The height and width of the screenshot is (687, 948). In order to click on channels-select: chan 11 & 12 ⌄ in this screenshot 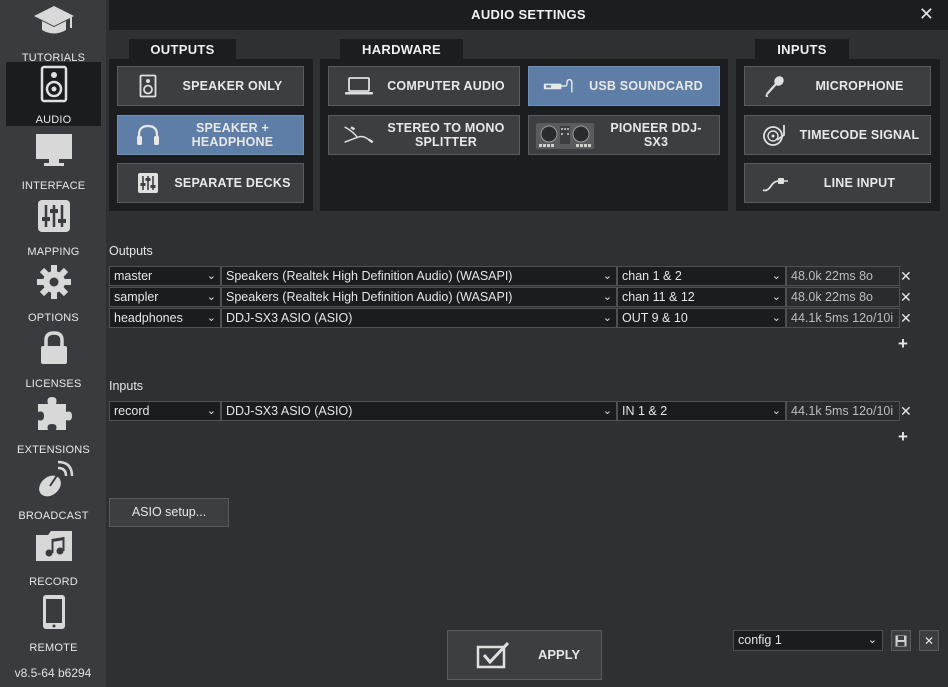, I will do `click(701, 297)`.